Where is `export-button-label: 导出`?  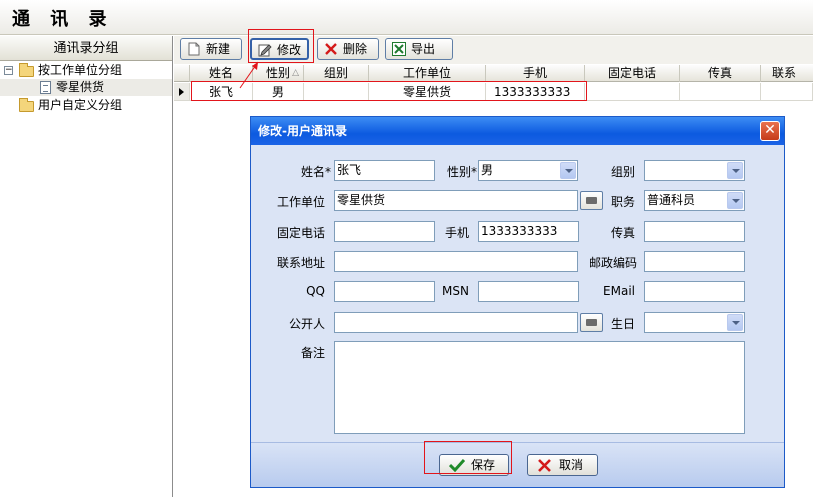 export-button-label: 导出 is located at coordinates (423, 49).